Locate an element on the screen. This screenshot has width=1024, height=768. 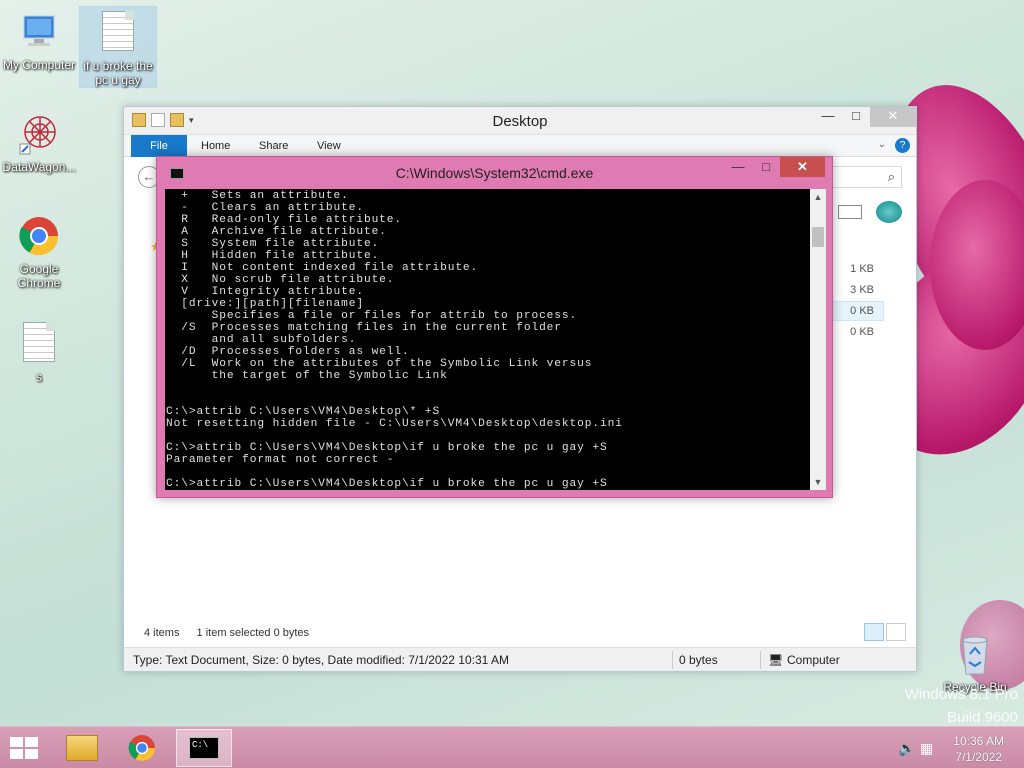
selection-info: 1 item selected 0 bytes is located at coordinates (253, 633).